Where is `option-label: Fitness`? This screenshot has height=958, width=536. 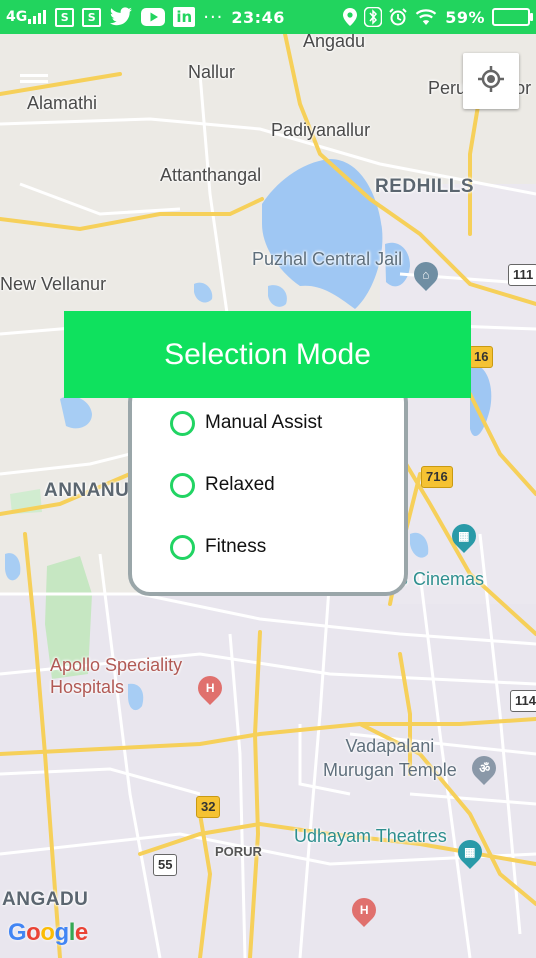 option-label: Fitness is located at coordinates (236, 546).